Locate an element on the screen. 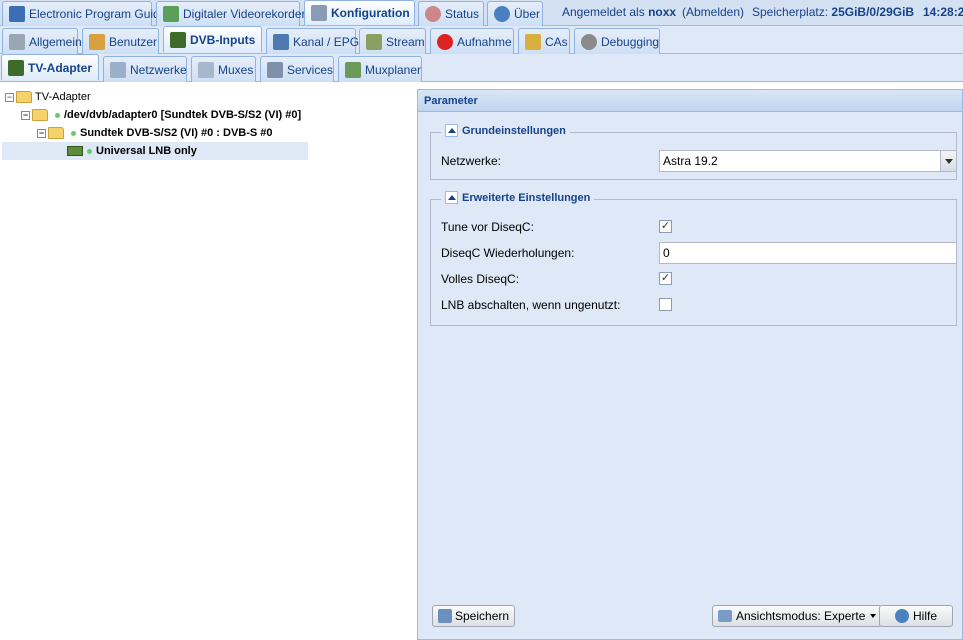 The image size is (963, 640). logout-link: (Abmelden) is located at coordinates (713, 12).